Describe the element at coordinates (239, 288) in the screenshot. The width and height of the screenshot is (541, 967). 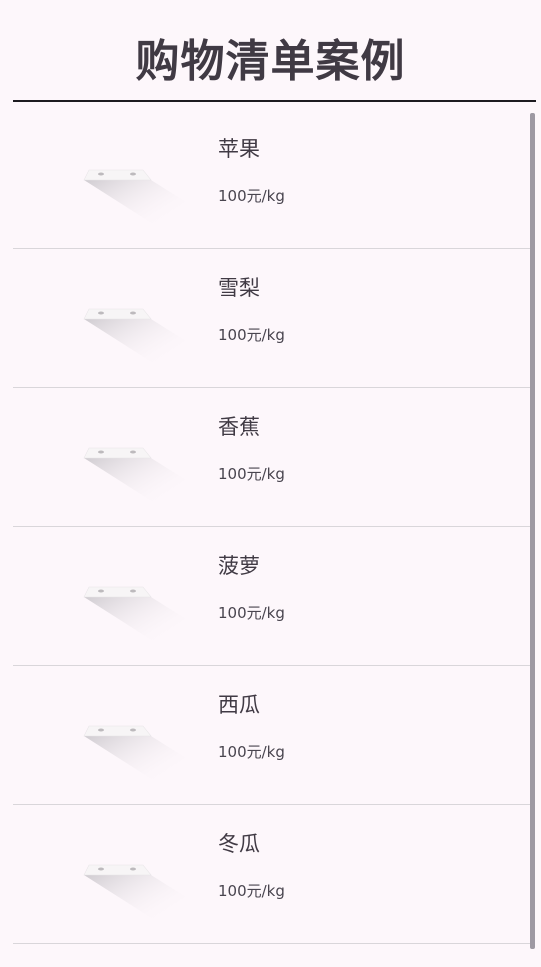
I see `item-name: 雪梨` at that location.